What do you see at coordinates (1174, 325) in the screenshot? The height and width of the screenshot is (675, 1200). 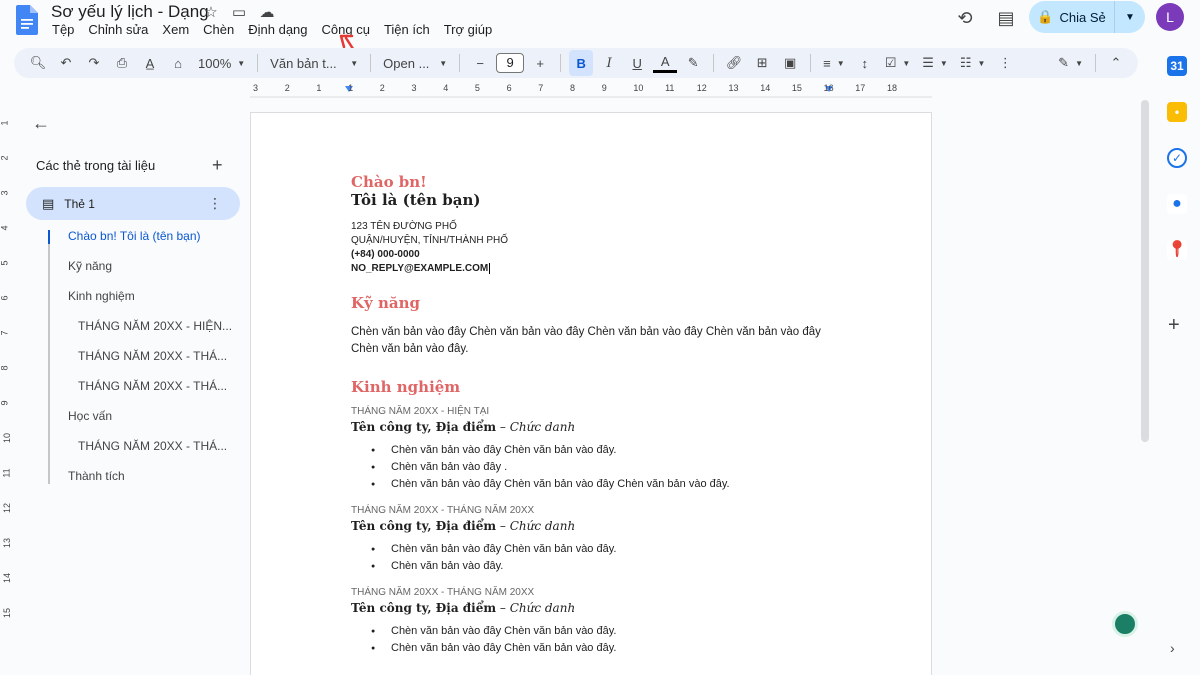 I see `add-addon-icon: +` at bounding box center [1174, 325].